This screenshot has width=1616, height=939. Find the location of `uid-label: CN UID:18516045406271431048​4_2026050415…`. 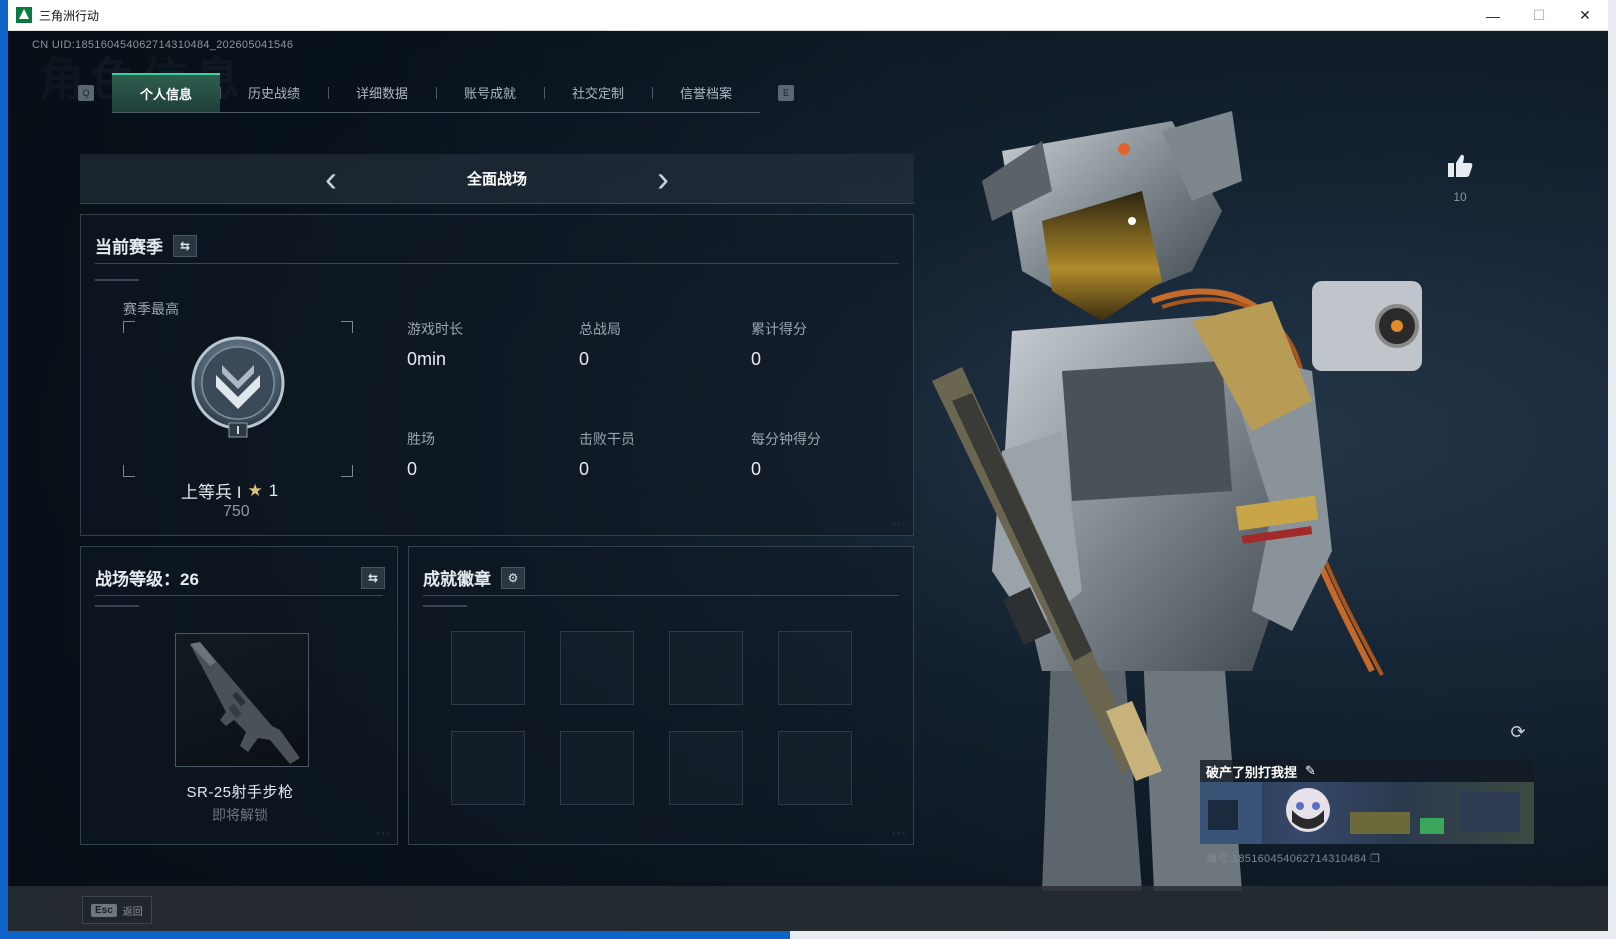

uid-label: CN UID:18516045406271431048​4_2026050415… is located at coordinates (163, 45).